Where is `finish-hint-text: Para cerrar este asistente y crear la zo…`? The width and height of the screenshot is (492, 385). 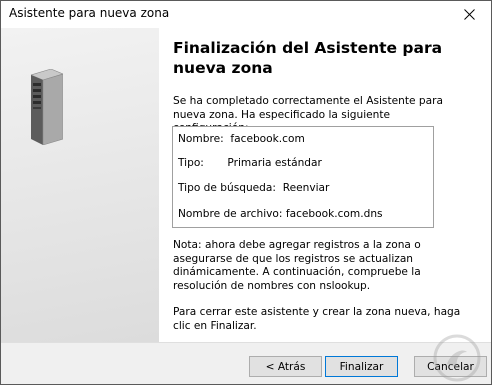
finish-hint-text: Para cerrar este asistente y crear la zo… is located at coordinates (317, 319).